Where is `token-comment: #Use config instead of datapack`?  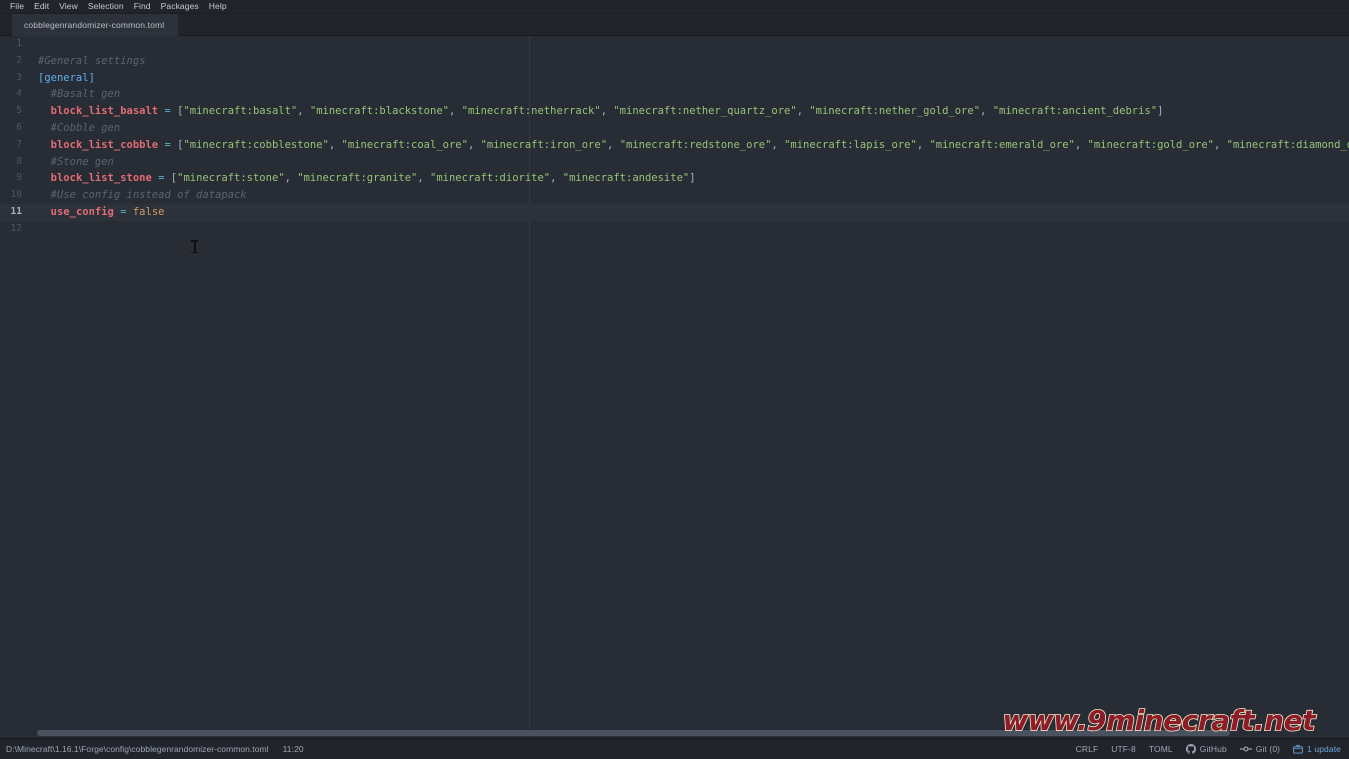 token-comment: #Use config instead of datapack is located at coordinates (148, 195).